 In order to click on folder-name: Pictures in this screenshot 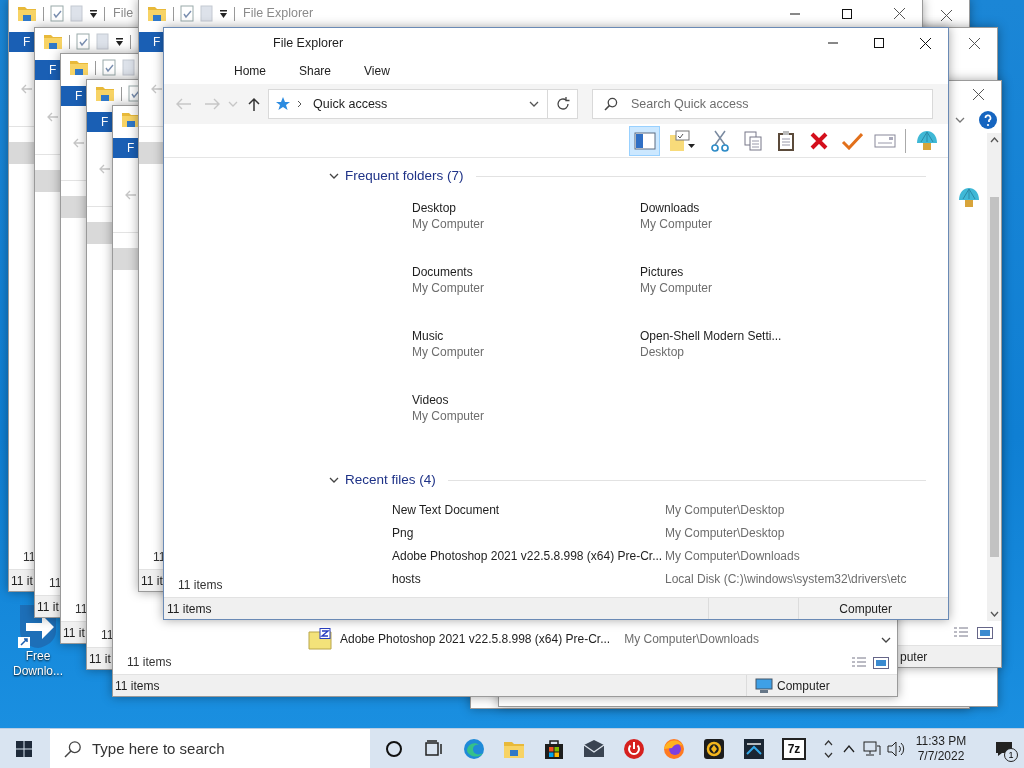, I will do `click(662, 272)`.